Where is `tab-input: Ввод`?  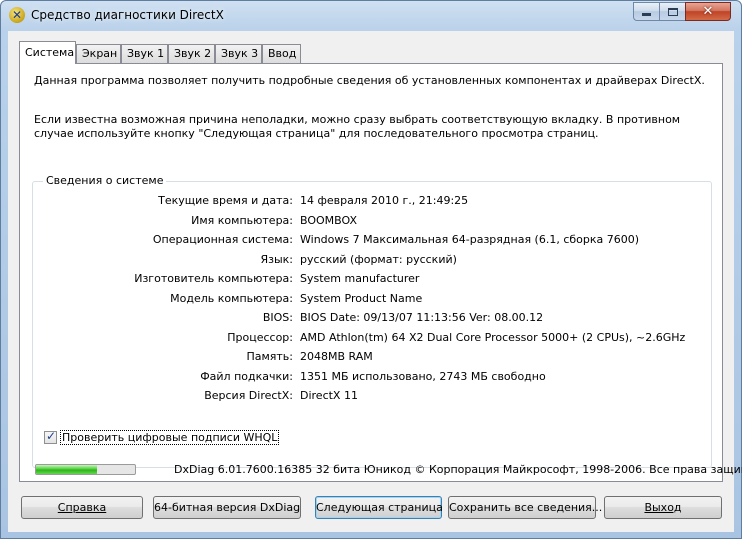
tab-input: Ввод is located at coordinates (281, 53).